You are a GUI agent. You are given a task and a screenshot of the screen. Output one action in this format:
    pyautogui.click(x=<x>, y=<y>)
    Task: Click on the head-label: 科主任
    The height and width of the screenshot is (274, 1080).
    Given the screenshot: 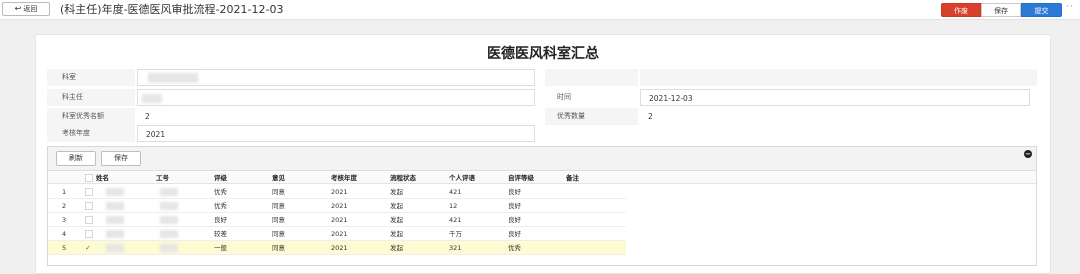 What is the action you would take?
    pyautogui.click(x=91, y=97)
    